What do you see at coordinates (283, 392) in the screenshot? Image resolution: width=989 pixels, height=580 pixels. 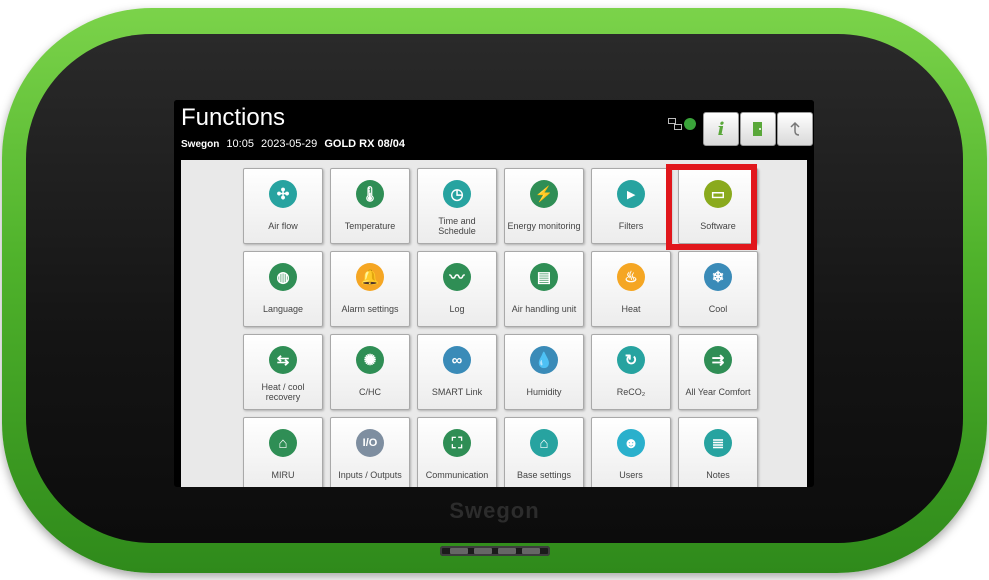 I see `tile-label: Heat / cool recovery` at bounding box center [283, 392].